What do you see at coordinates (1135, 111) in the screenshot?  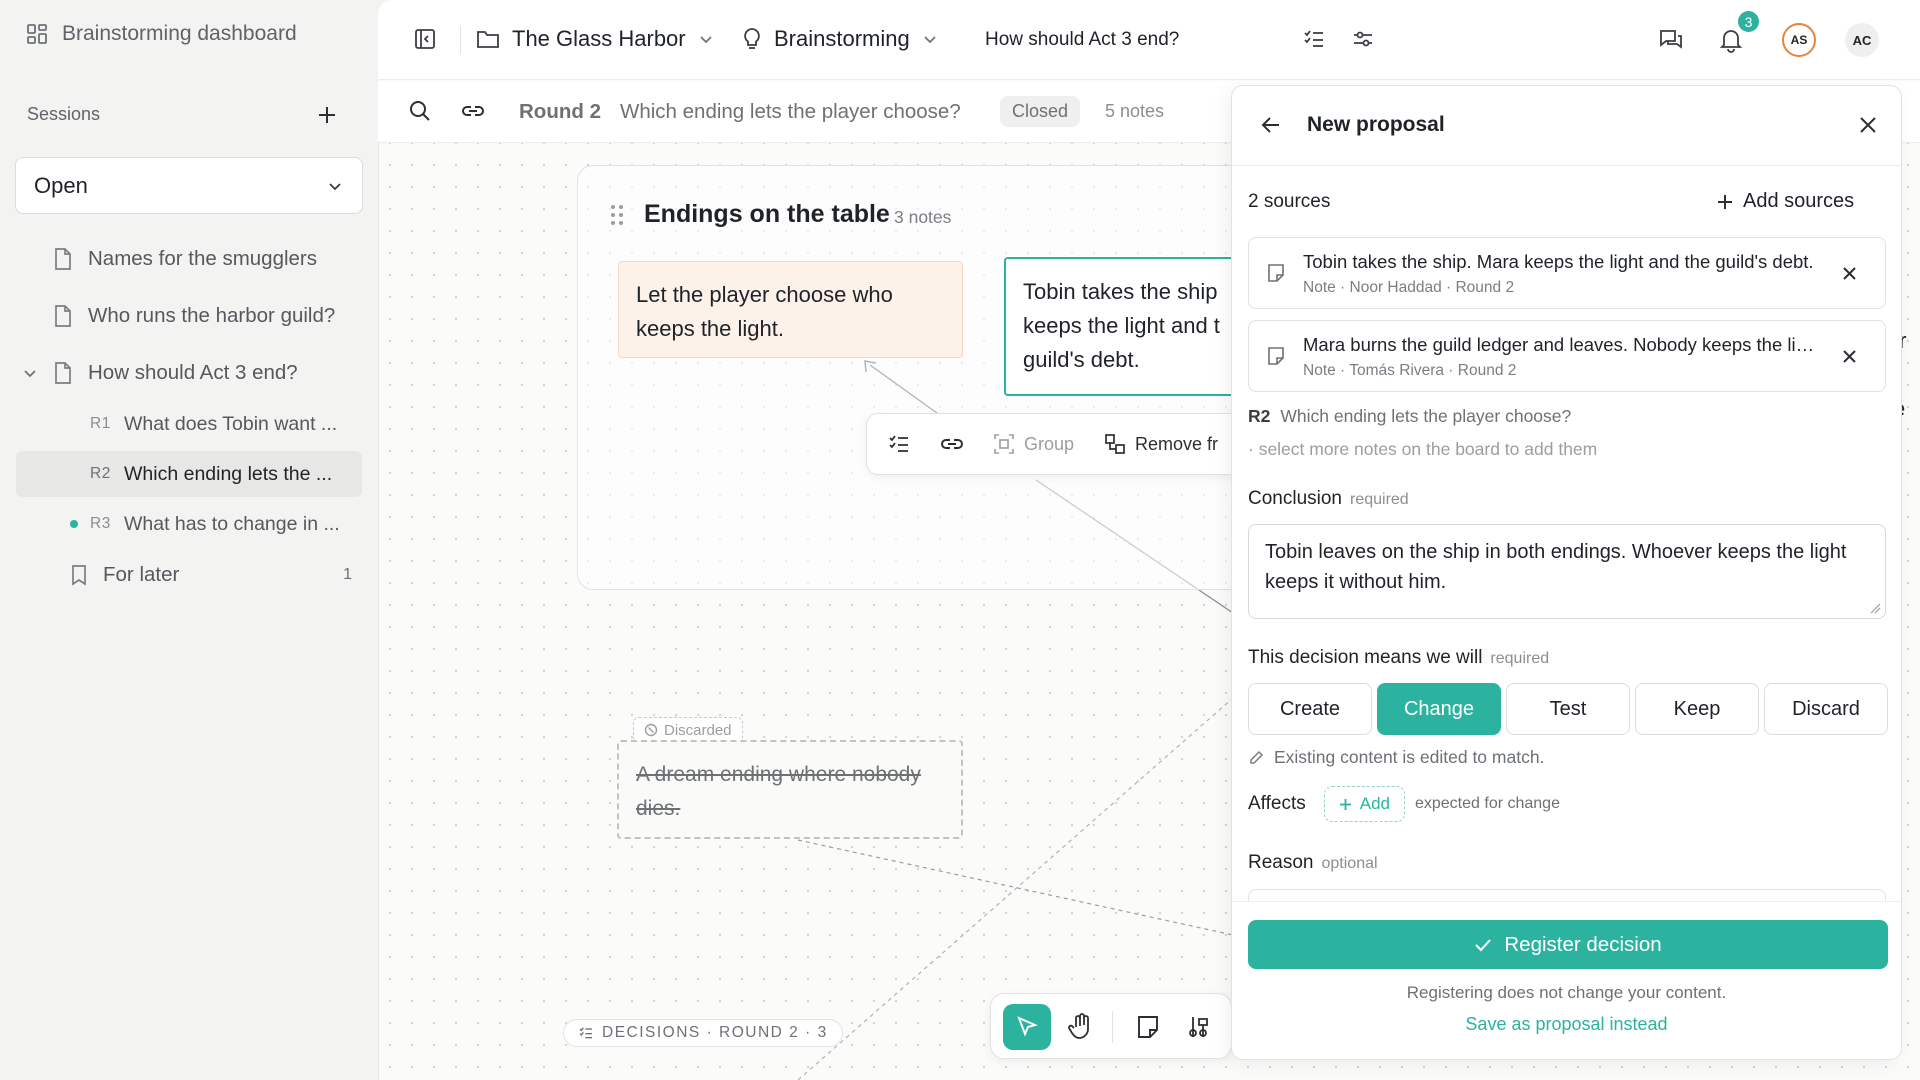 I see `notes-count: 5 notes` at bounding box center [1135, 111].